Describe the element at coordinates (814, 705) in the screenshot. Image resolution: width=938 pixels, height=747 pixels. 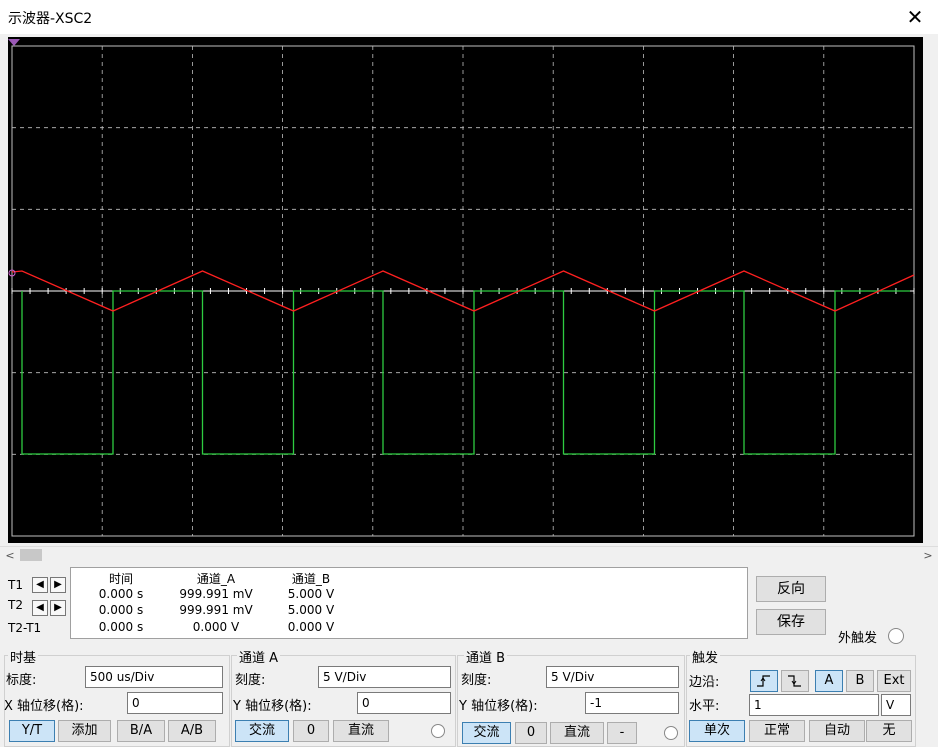
I see `trigger-level-field: 1` at that location.